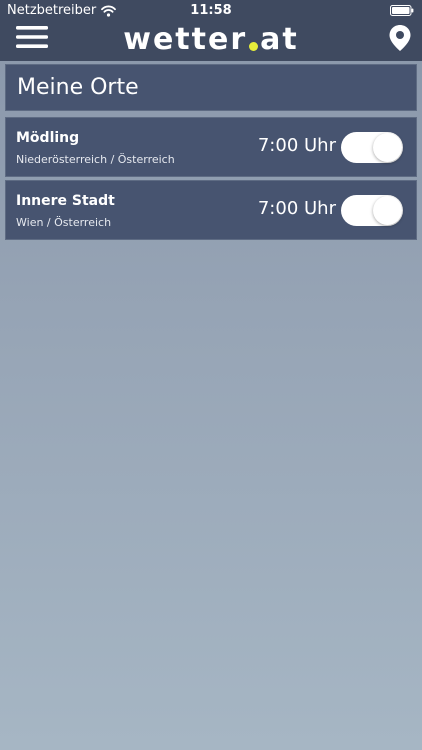  Describe the element at coordinates (211, 87) in the screenshot. I see `my-places-header: Meine Orte` at that location.